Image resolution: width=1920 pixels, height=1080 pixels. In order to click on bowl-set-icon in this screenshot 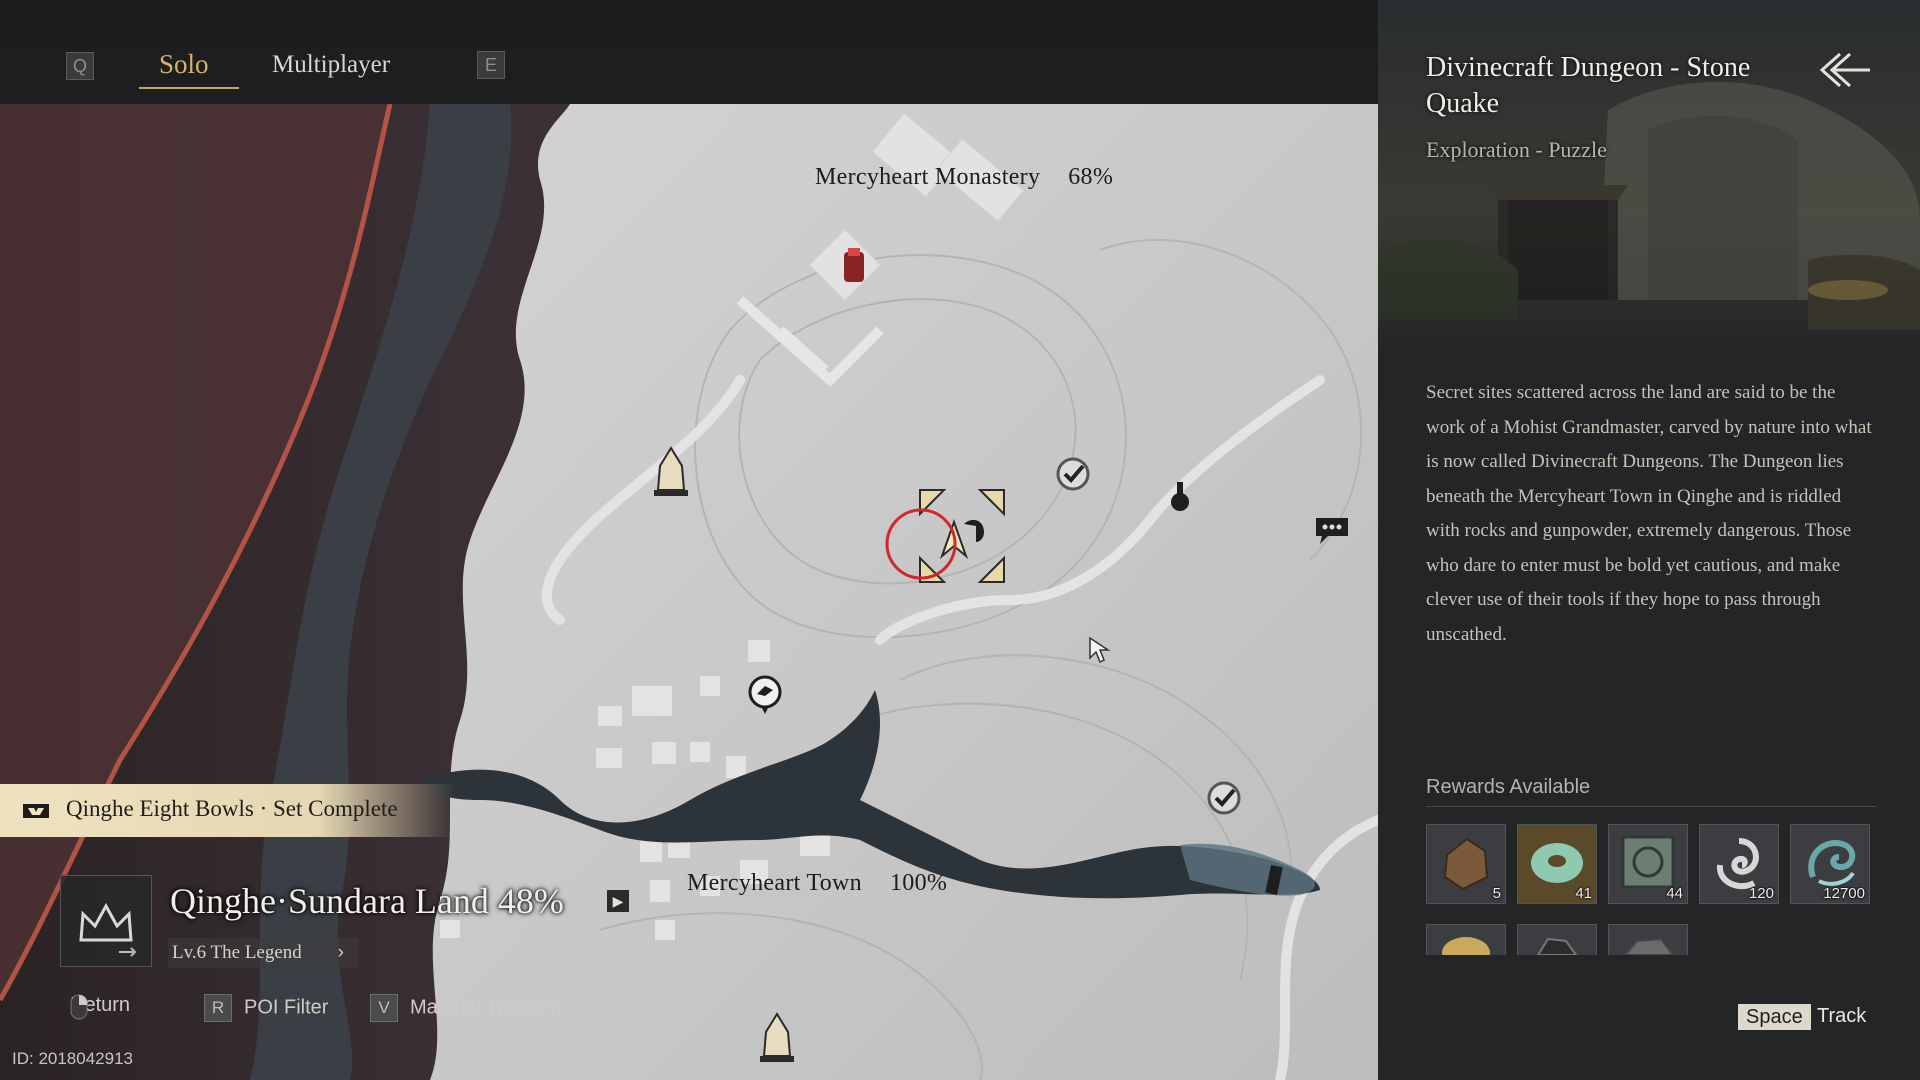, I will do `click(36, 811)`.